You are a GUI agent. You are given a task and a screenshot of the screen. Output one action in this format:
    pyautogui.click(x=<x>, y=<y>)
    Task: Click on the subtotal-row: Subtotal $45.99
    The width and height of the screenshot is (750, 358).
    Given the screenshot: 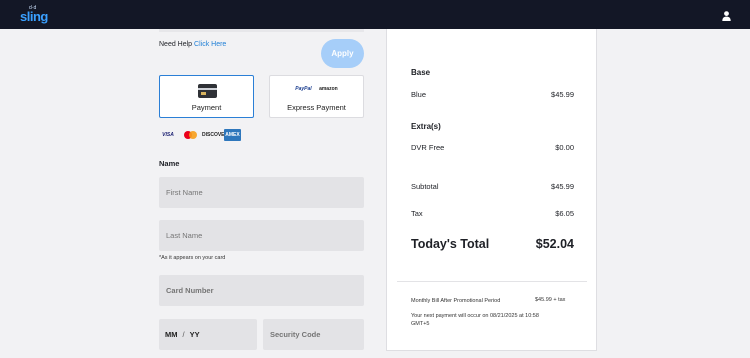 What is the action you would take?
    pyautogui.click(x=492, y=186)
    